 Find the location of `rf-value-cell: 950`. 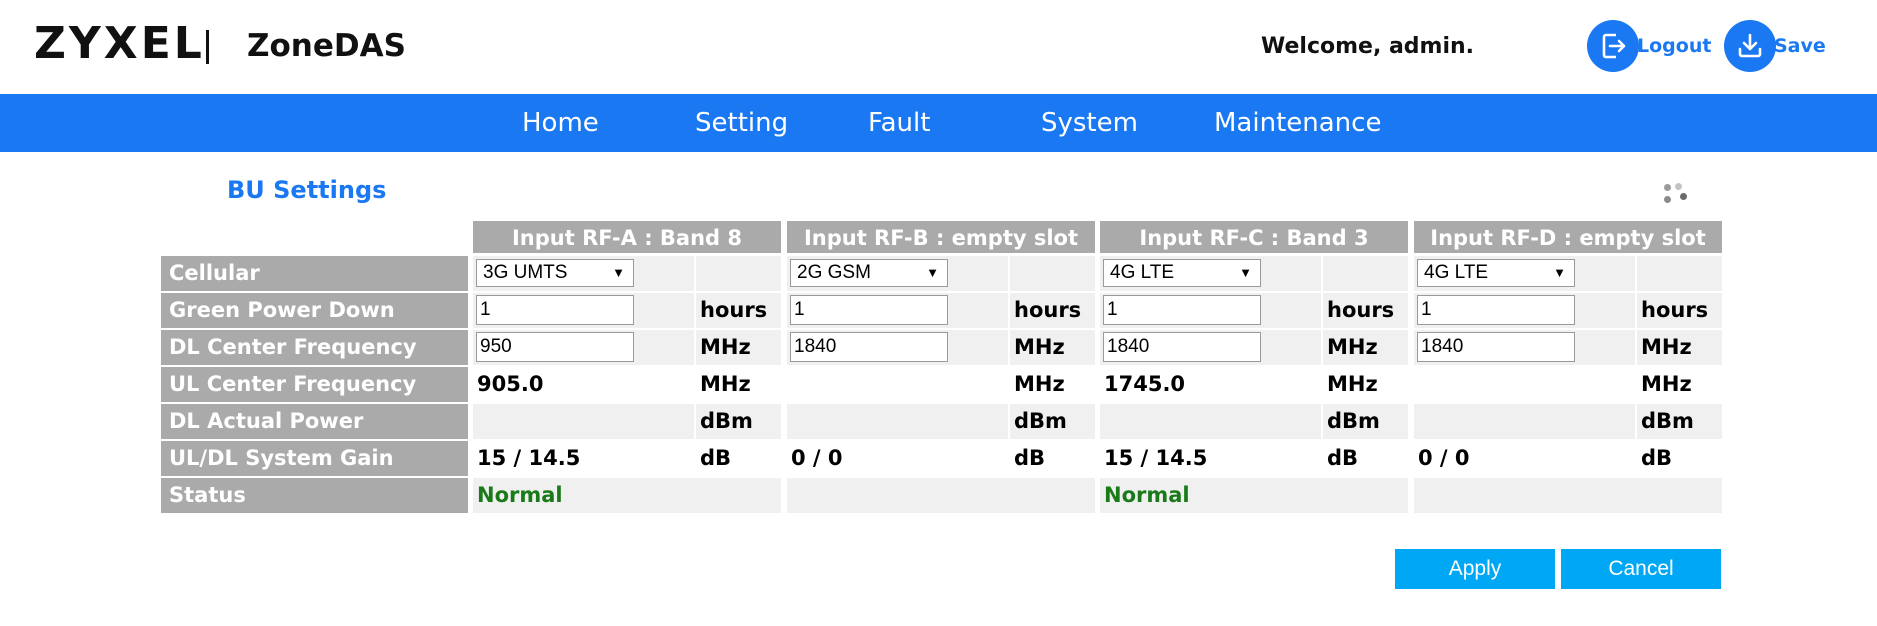

rf-value-cell: 950 is located at coordinates (583, 347).